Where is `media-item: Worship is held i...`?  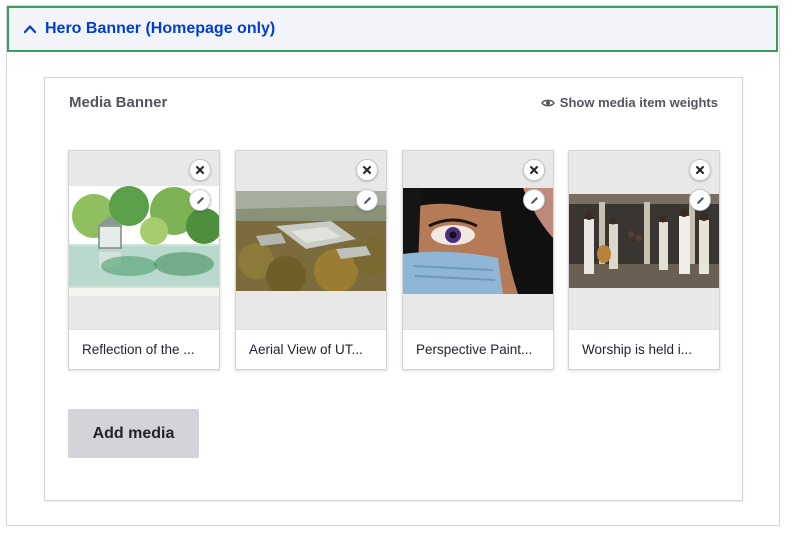
media-item: Worship is held i... is located at coordinates (644, 260).